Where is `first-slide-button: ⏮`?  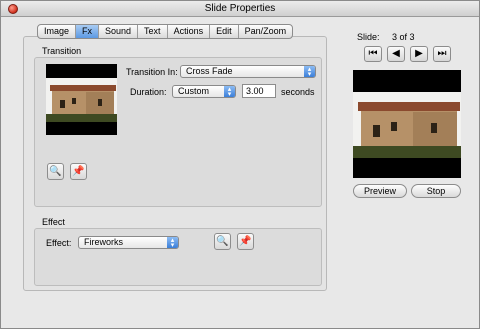 first-slide-button: ⏮ is located at coordinates (373, 54).